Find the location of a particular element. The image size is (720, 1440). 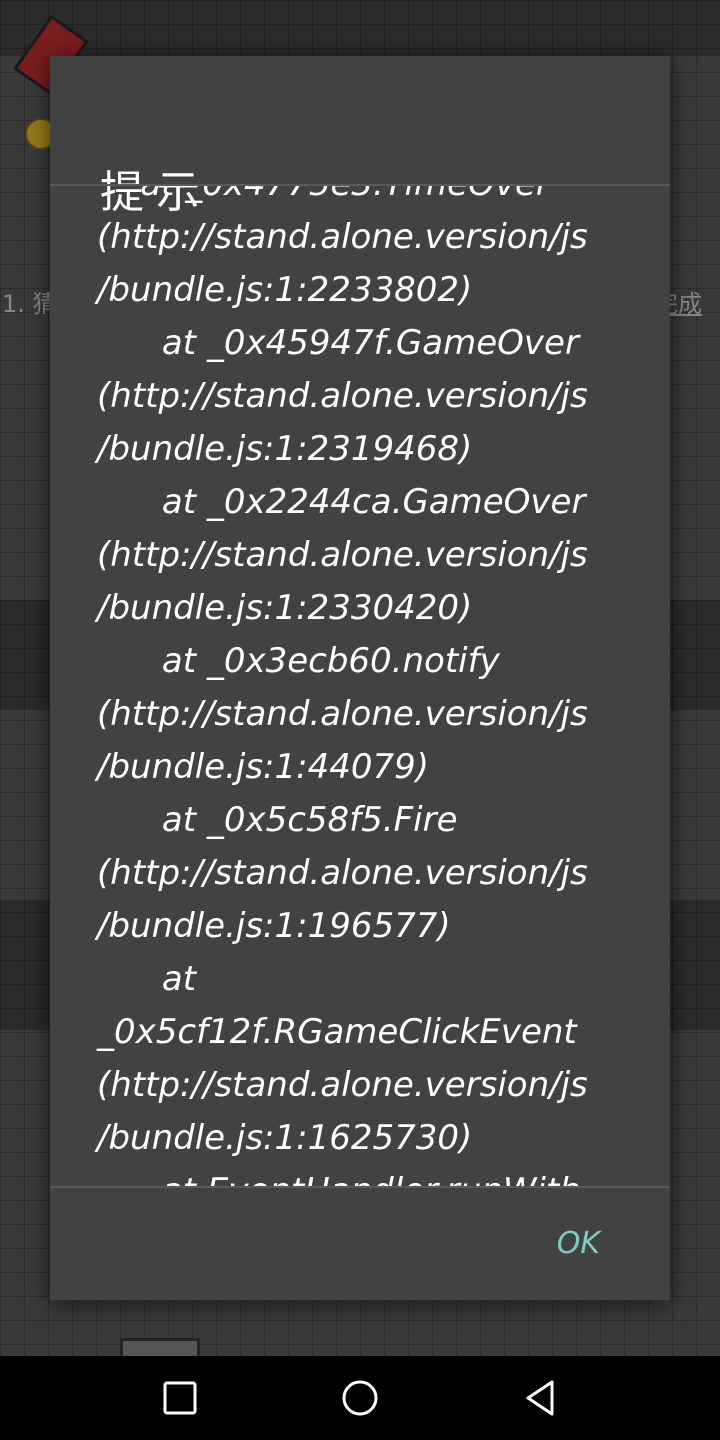

circle-icon is located at coordinates (360, 1398).